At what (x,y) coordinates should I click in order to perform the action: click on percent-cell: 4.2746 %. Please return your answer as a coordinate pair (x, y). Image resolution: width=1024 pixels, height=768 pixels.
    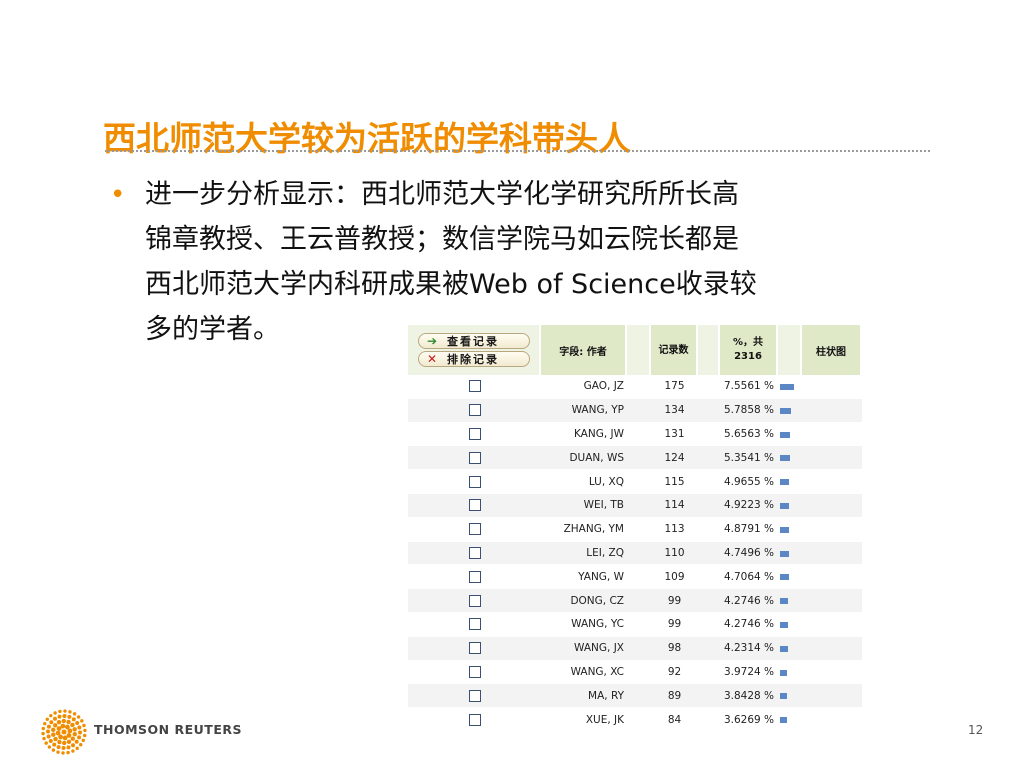
    Looking at the image, I should click on (749, 624).